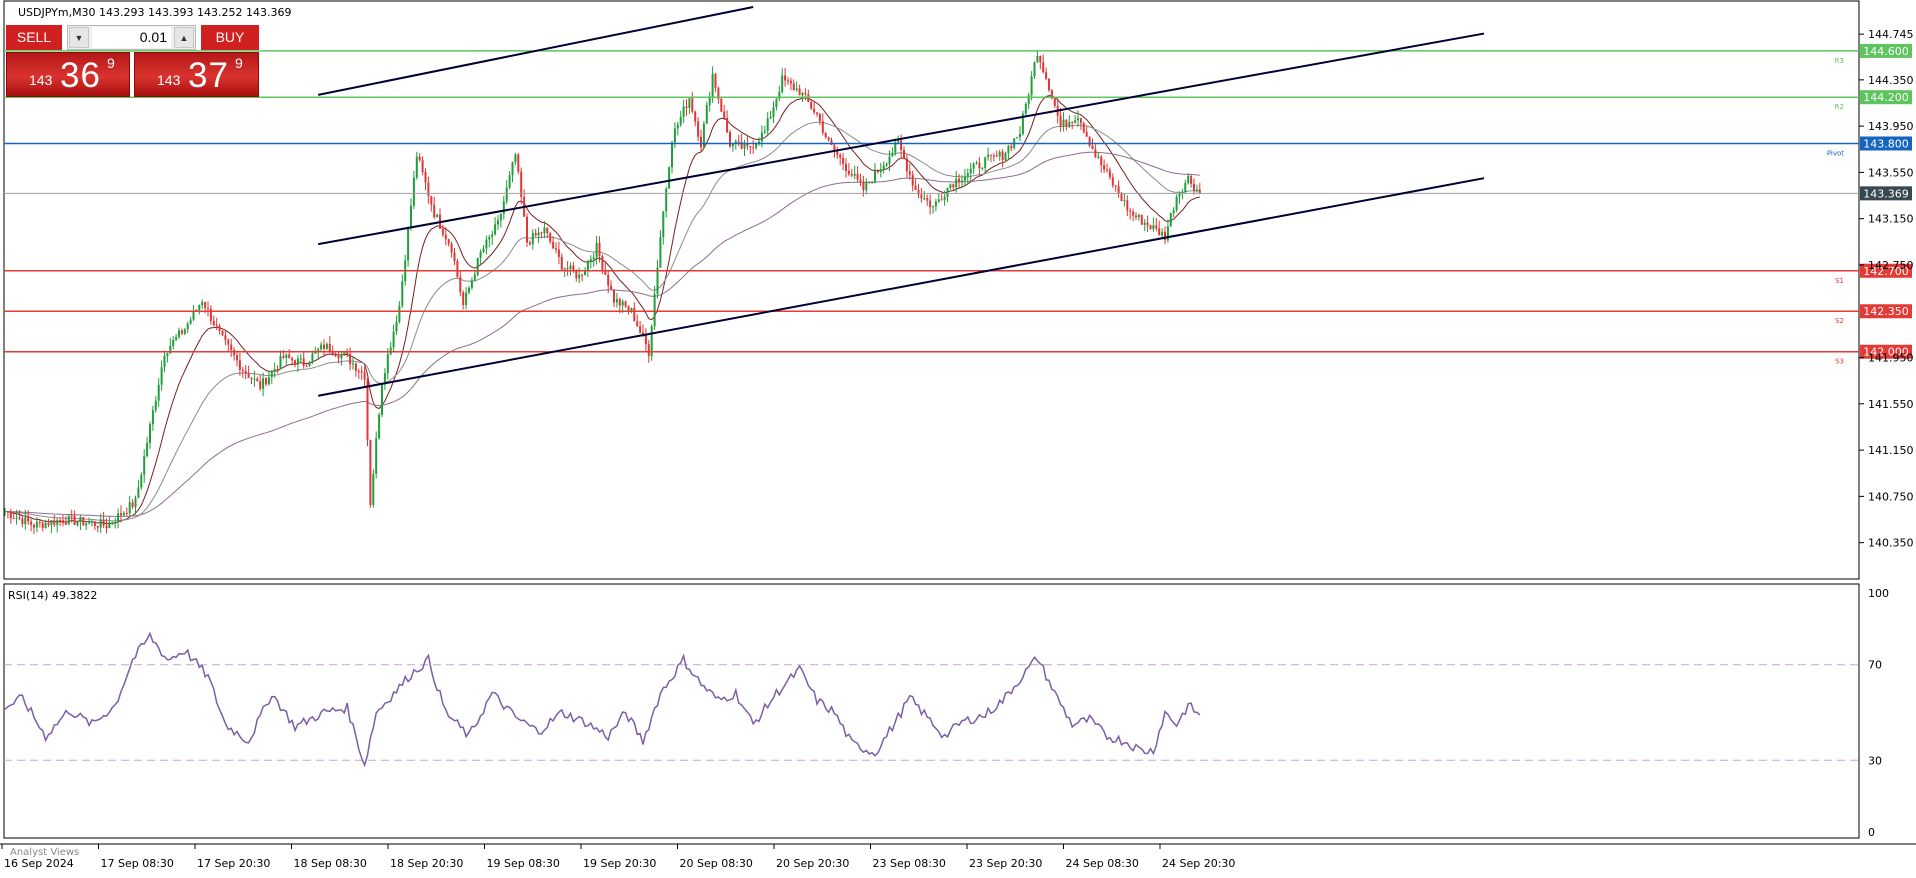  I want to click on lot-increase-icon: ▲, so click(184, 37).